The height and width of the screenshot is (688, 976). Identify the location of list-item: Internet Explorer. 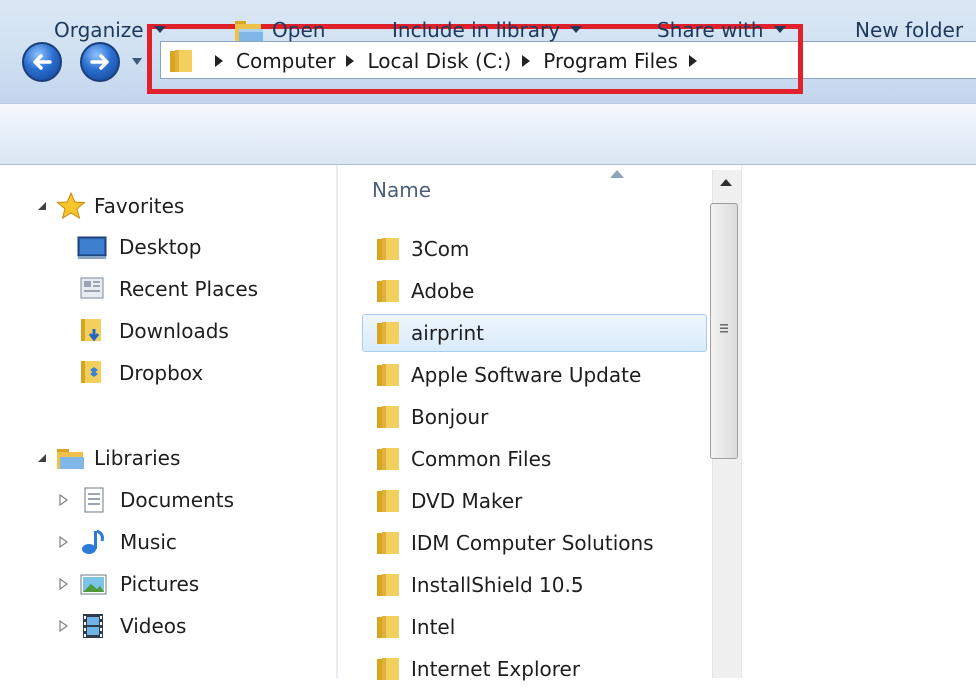
(534, 669).